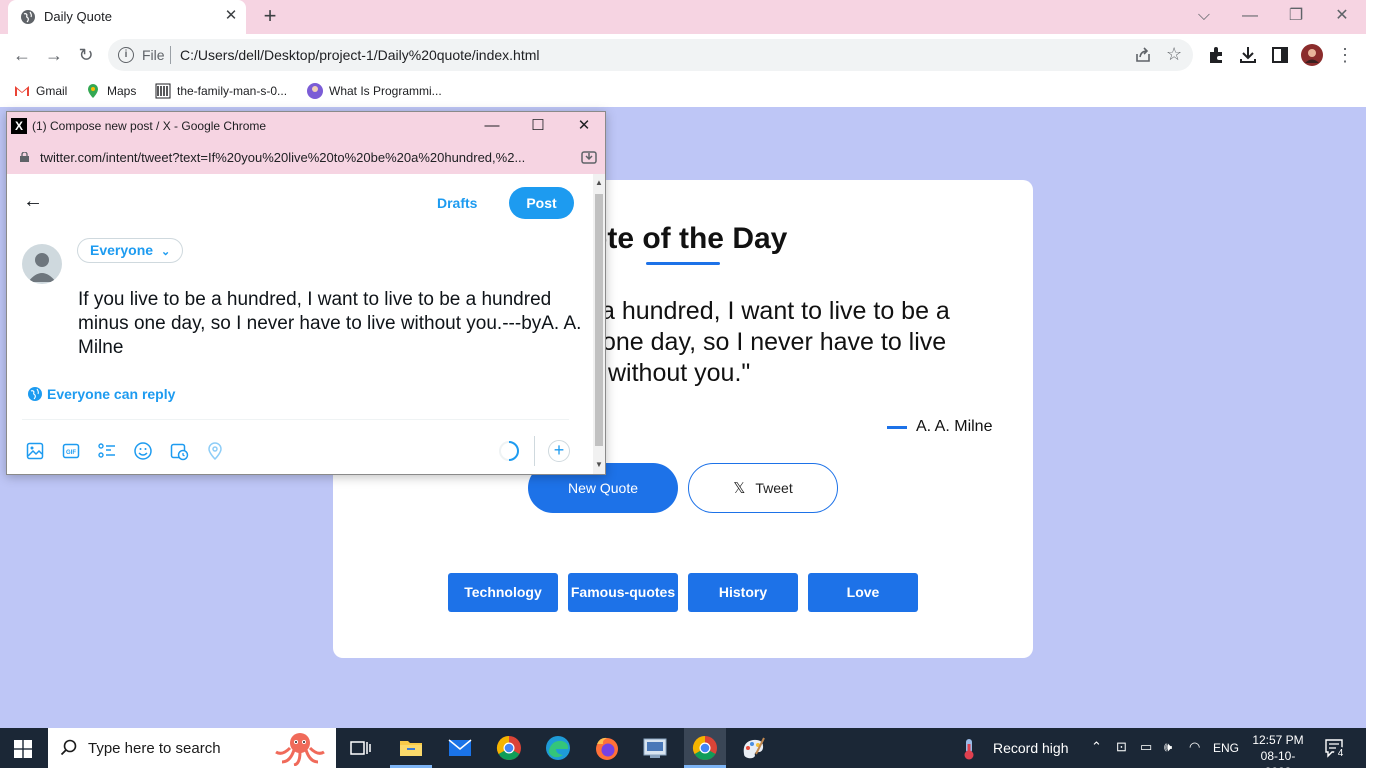  I want to click on clock-time: 12:57 PM, so click(1278, 740).